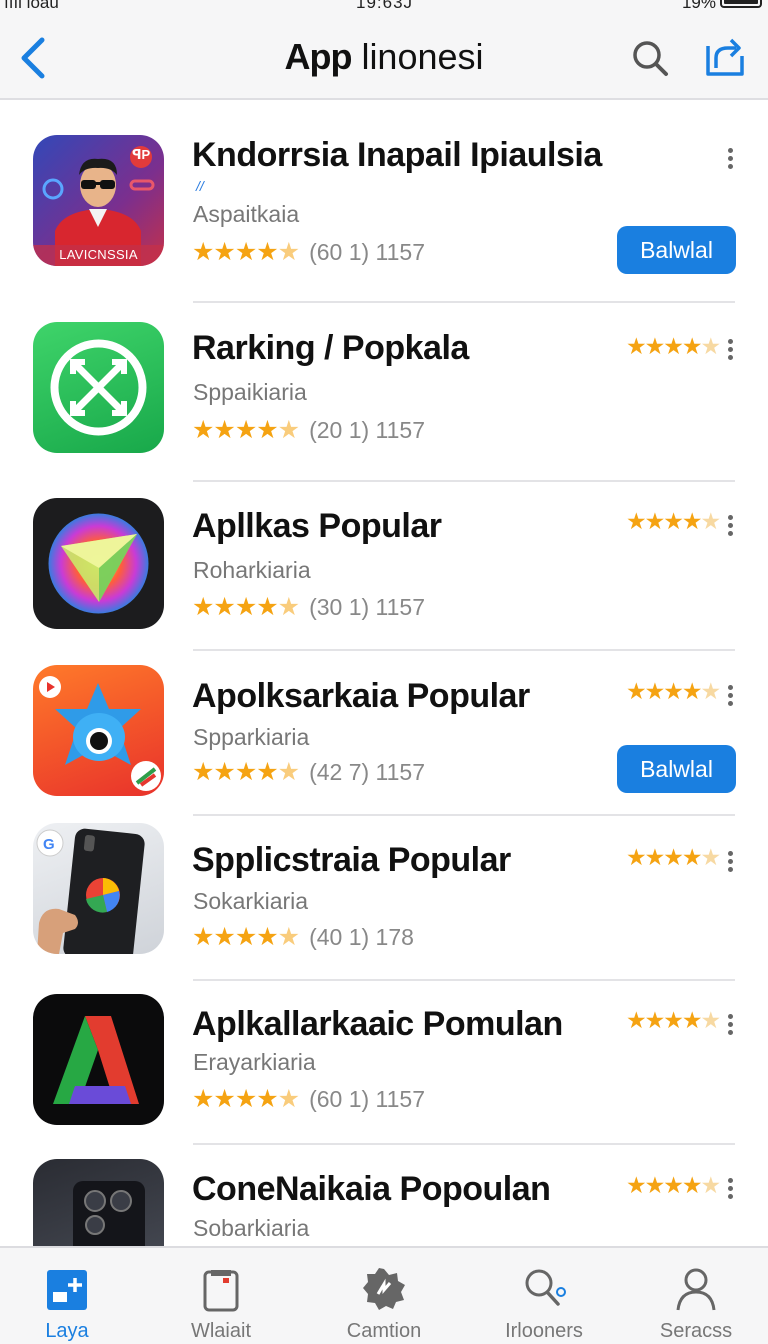  I want to click on clock: 19:63J, so click(385, 6).